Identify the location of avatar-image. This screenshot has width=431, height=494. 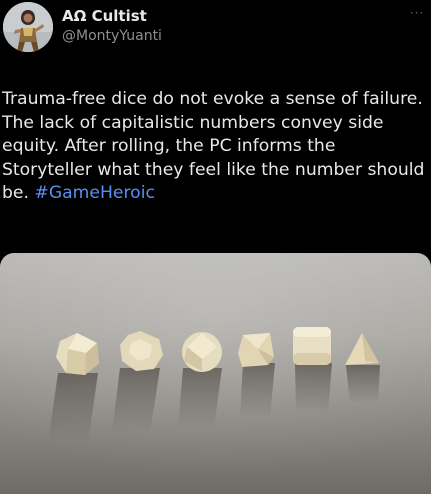
(28, 27).